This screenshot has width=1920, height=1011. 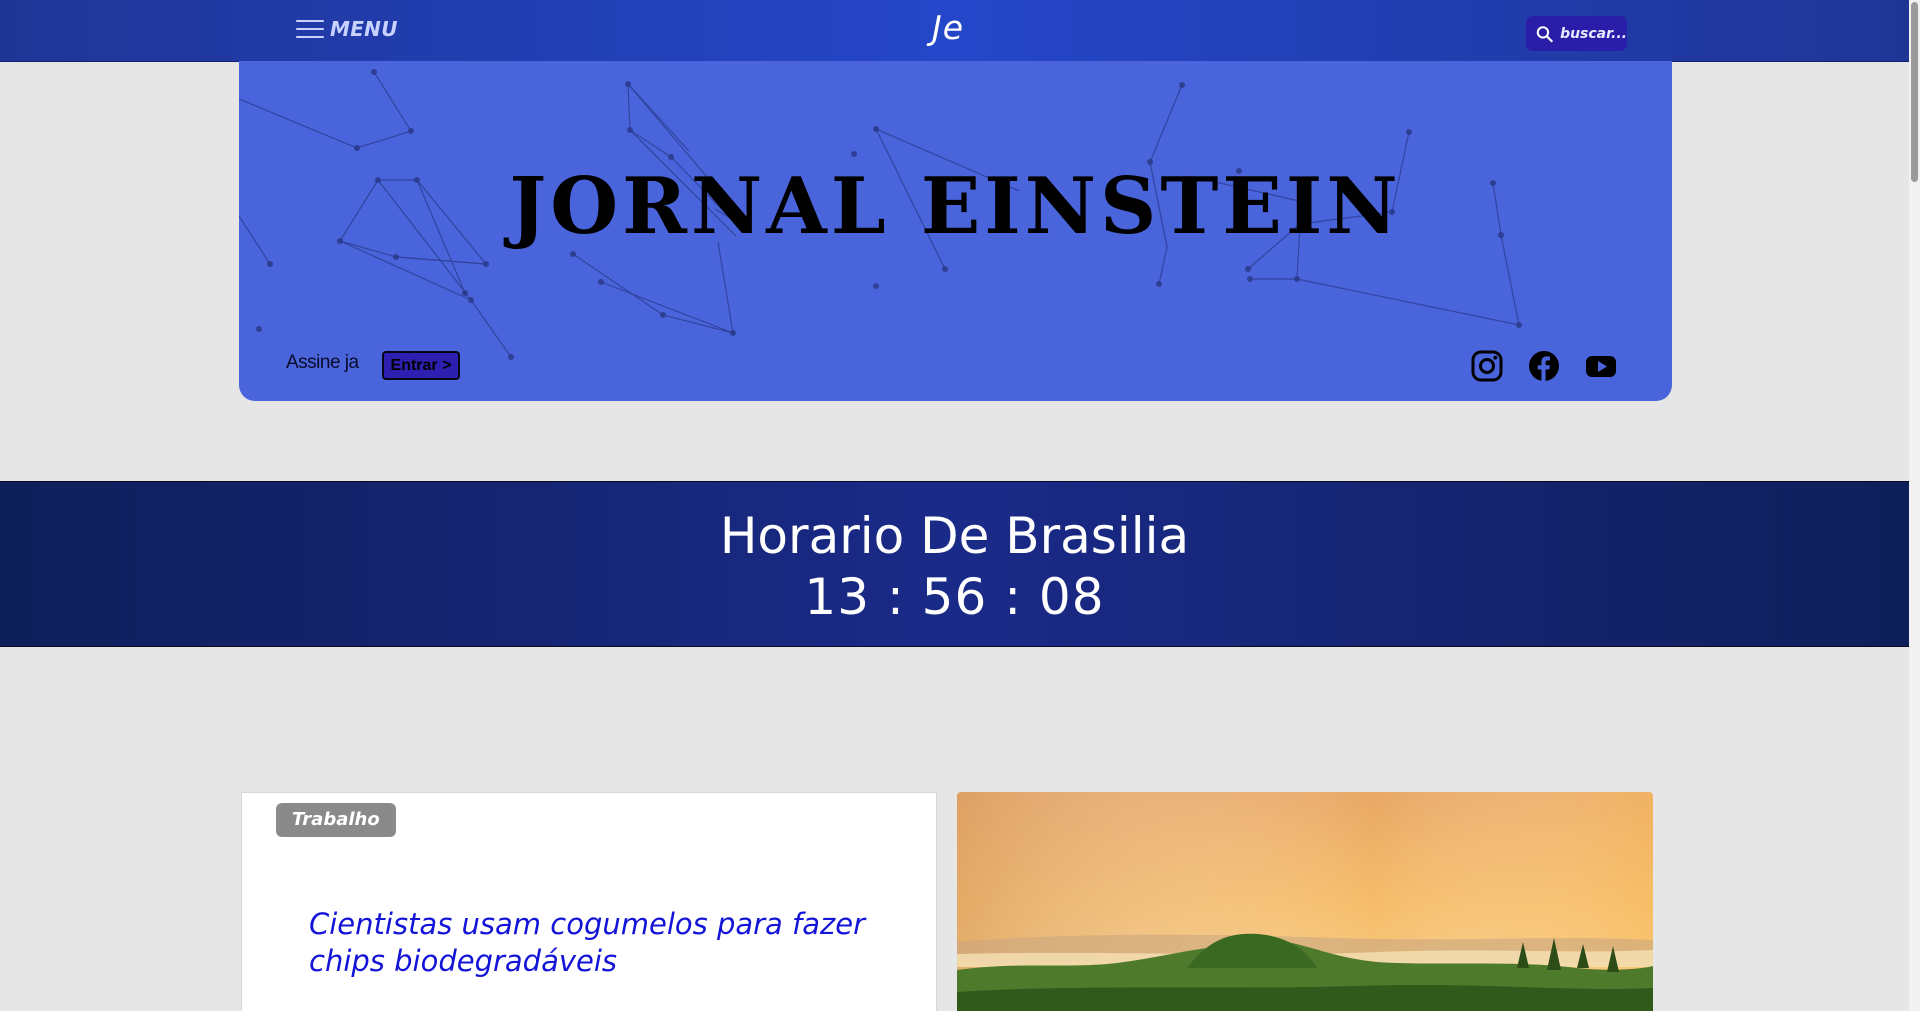 I want to click on landscape-photo, so click(x=1305, y=901).